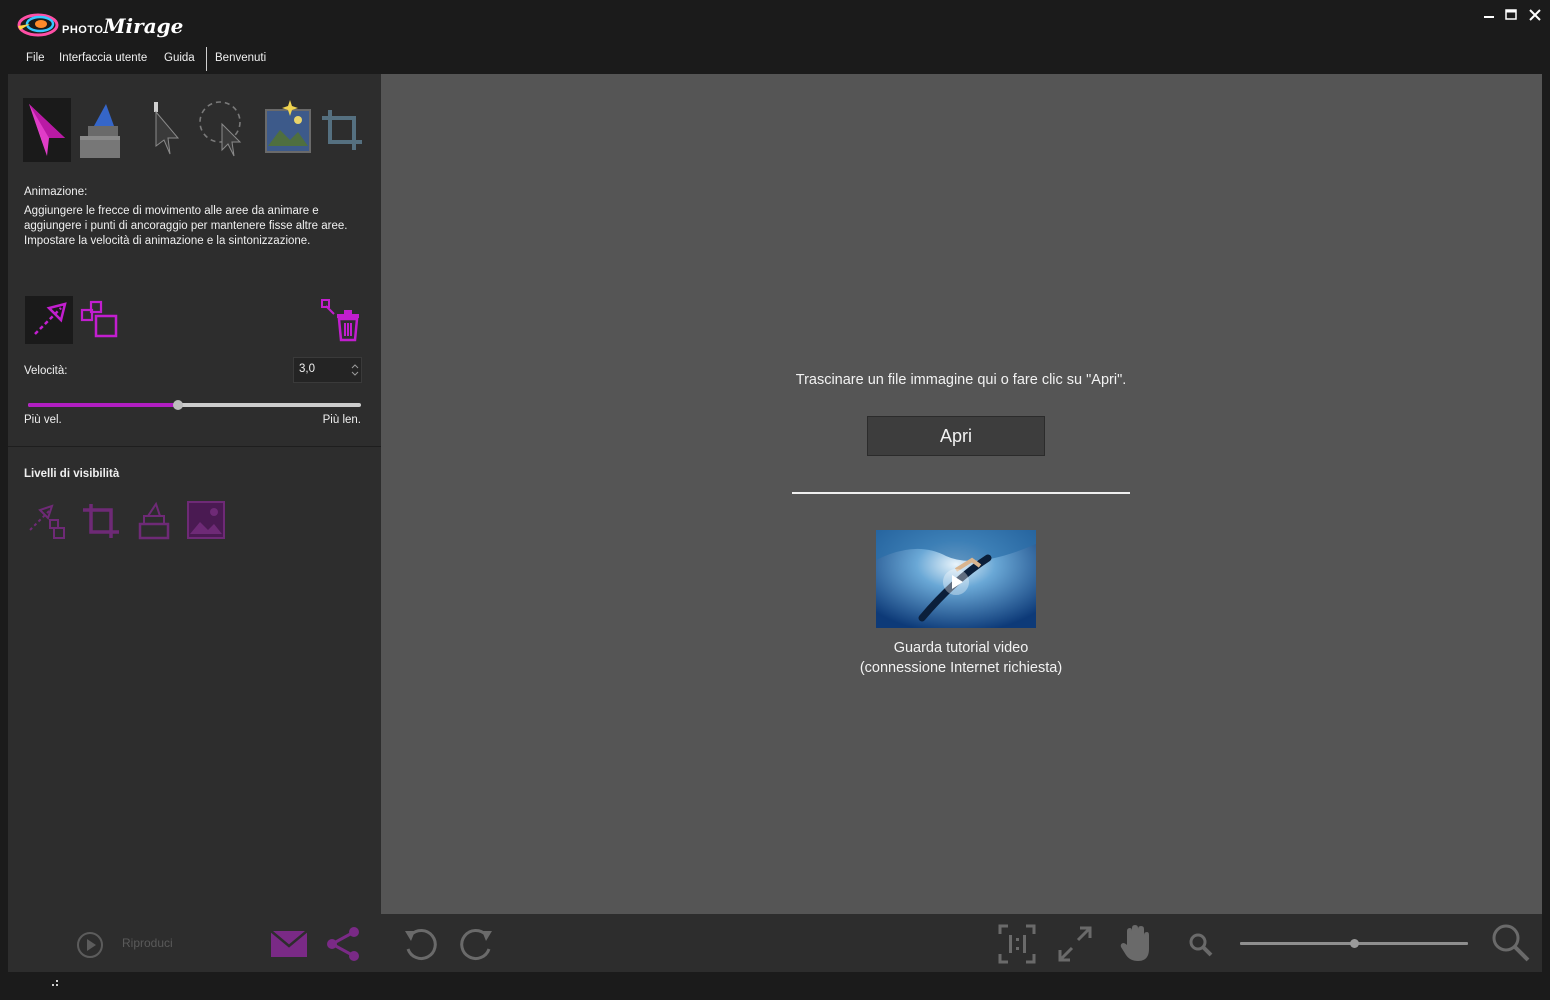  What do you see at coordinates (83, 30) in the screenshot?
I see `brand-photo: PHOTO` at bounding box center [83, 30].